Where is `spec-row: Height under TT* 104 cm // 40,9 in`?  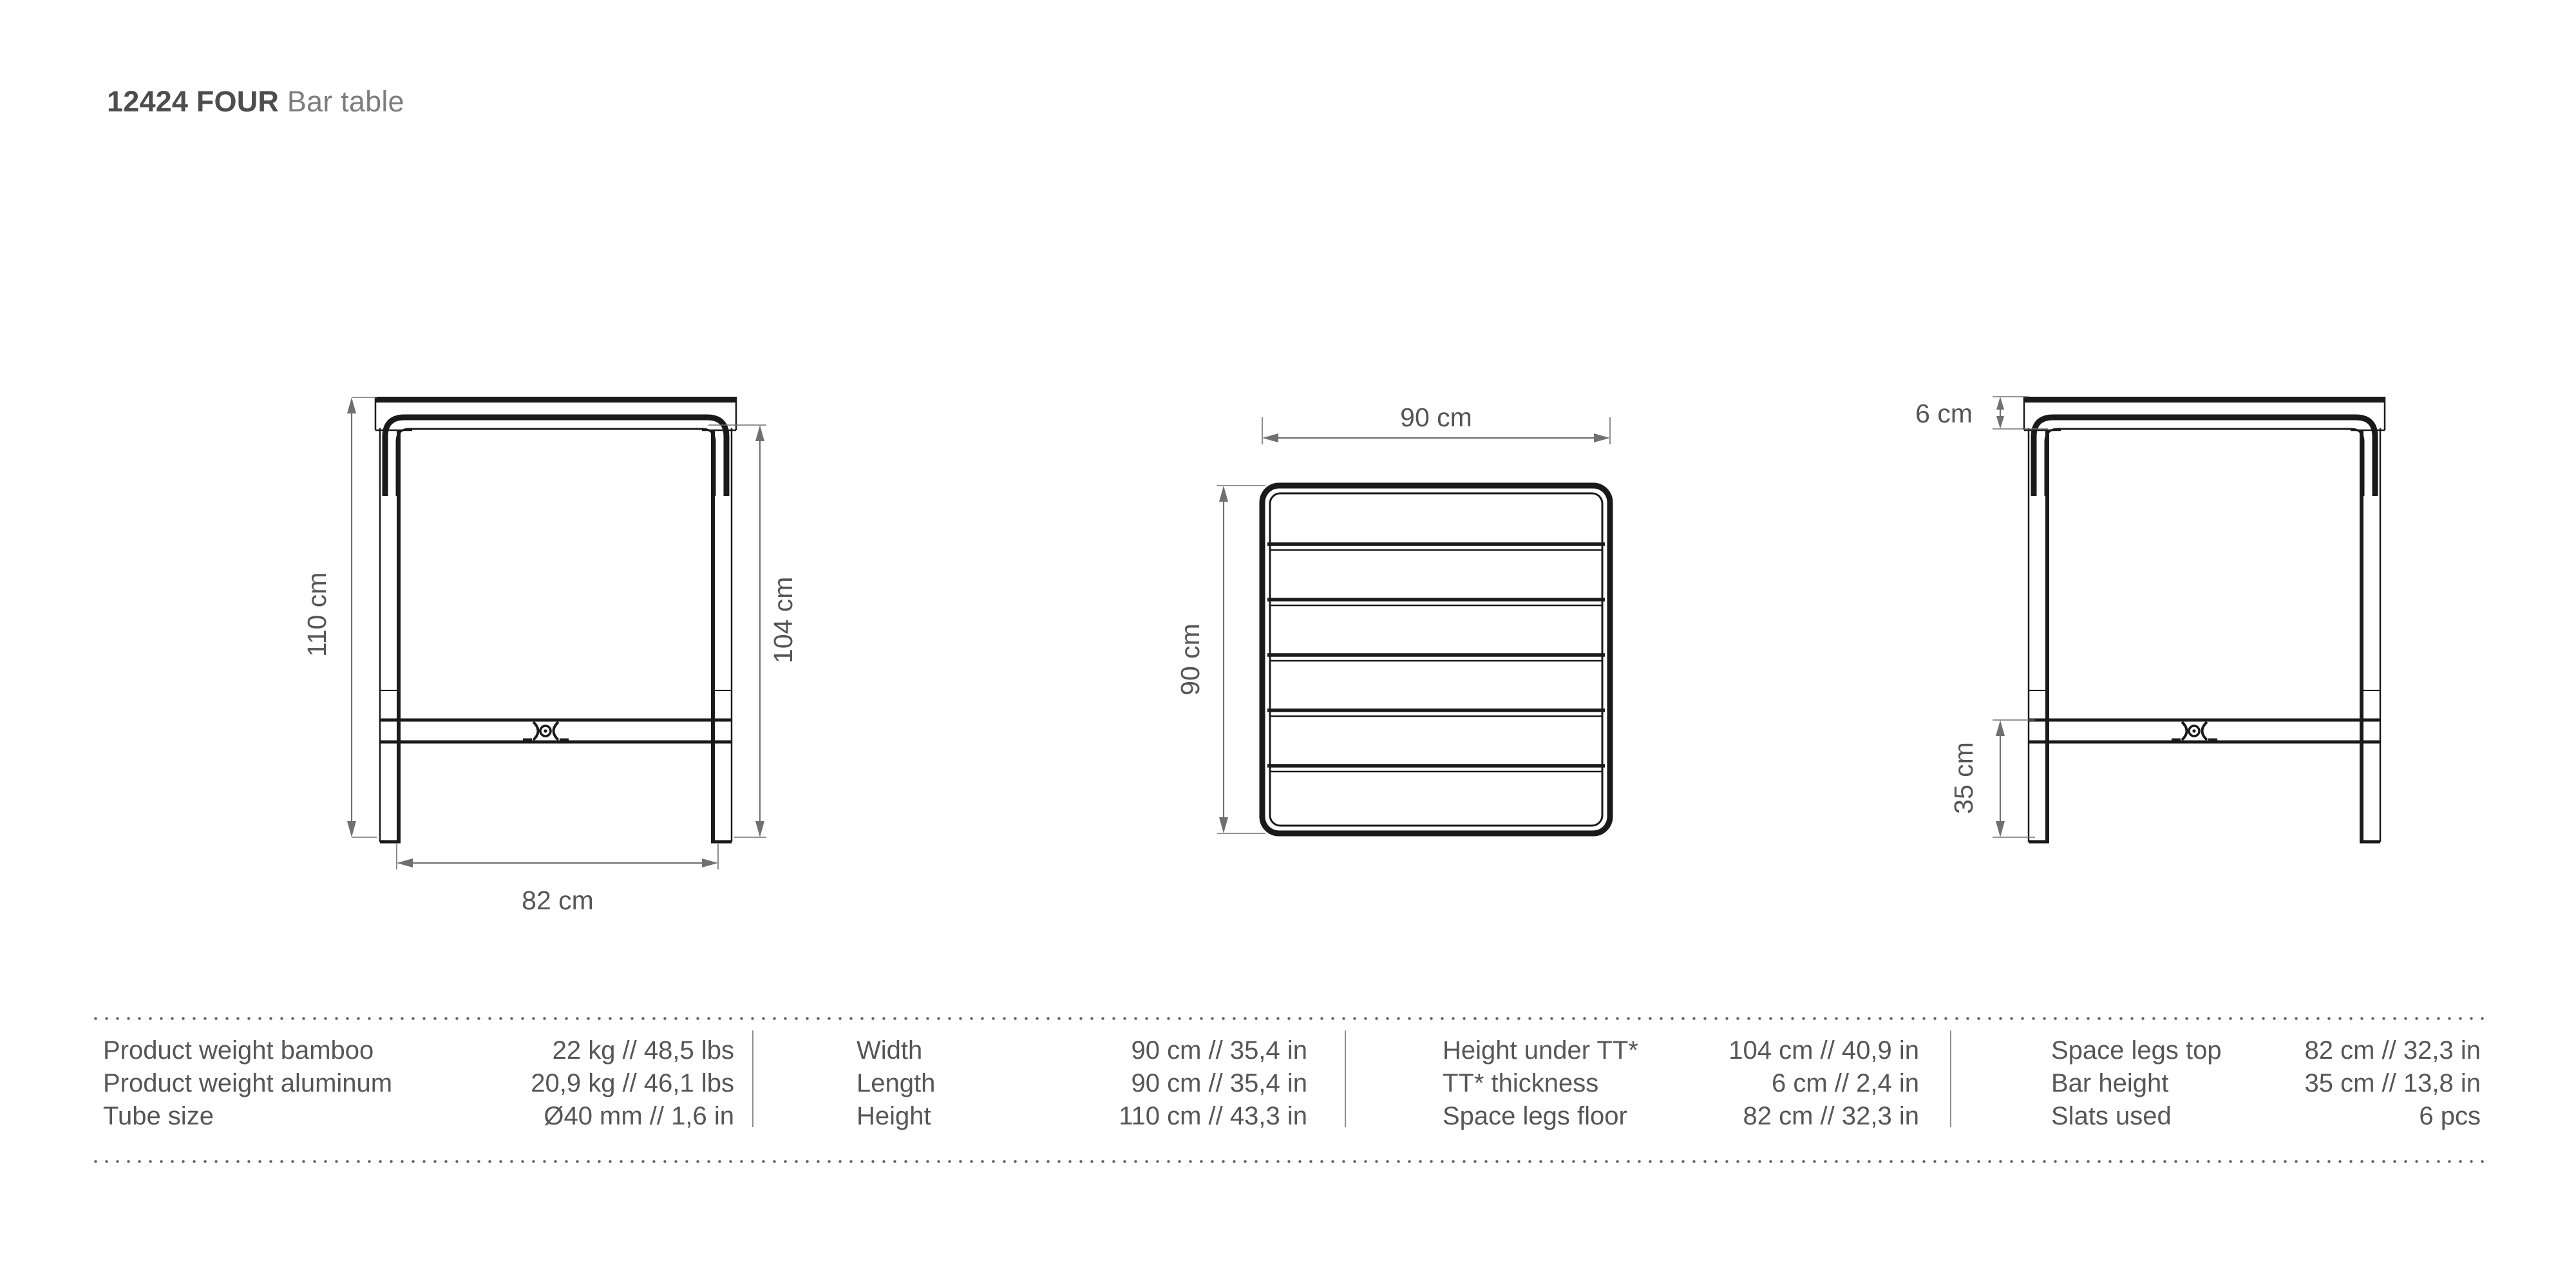
spec-row: Height under TT* 104 cm // 40,9 in is located at coordinates (1681, 1050).